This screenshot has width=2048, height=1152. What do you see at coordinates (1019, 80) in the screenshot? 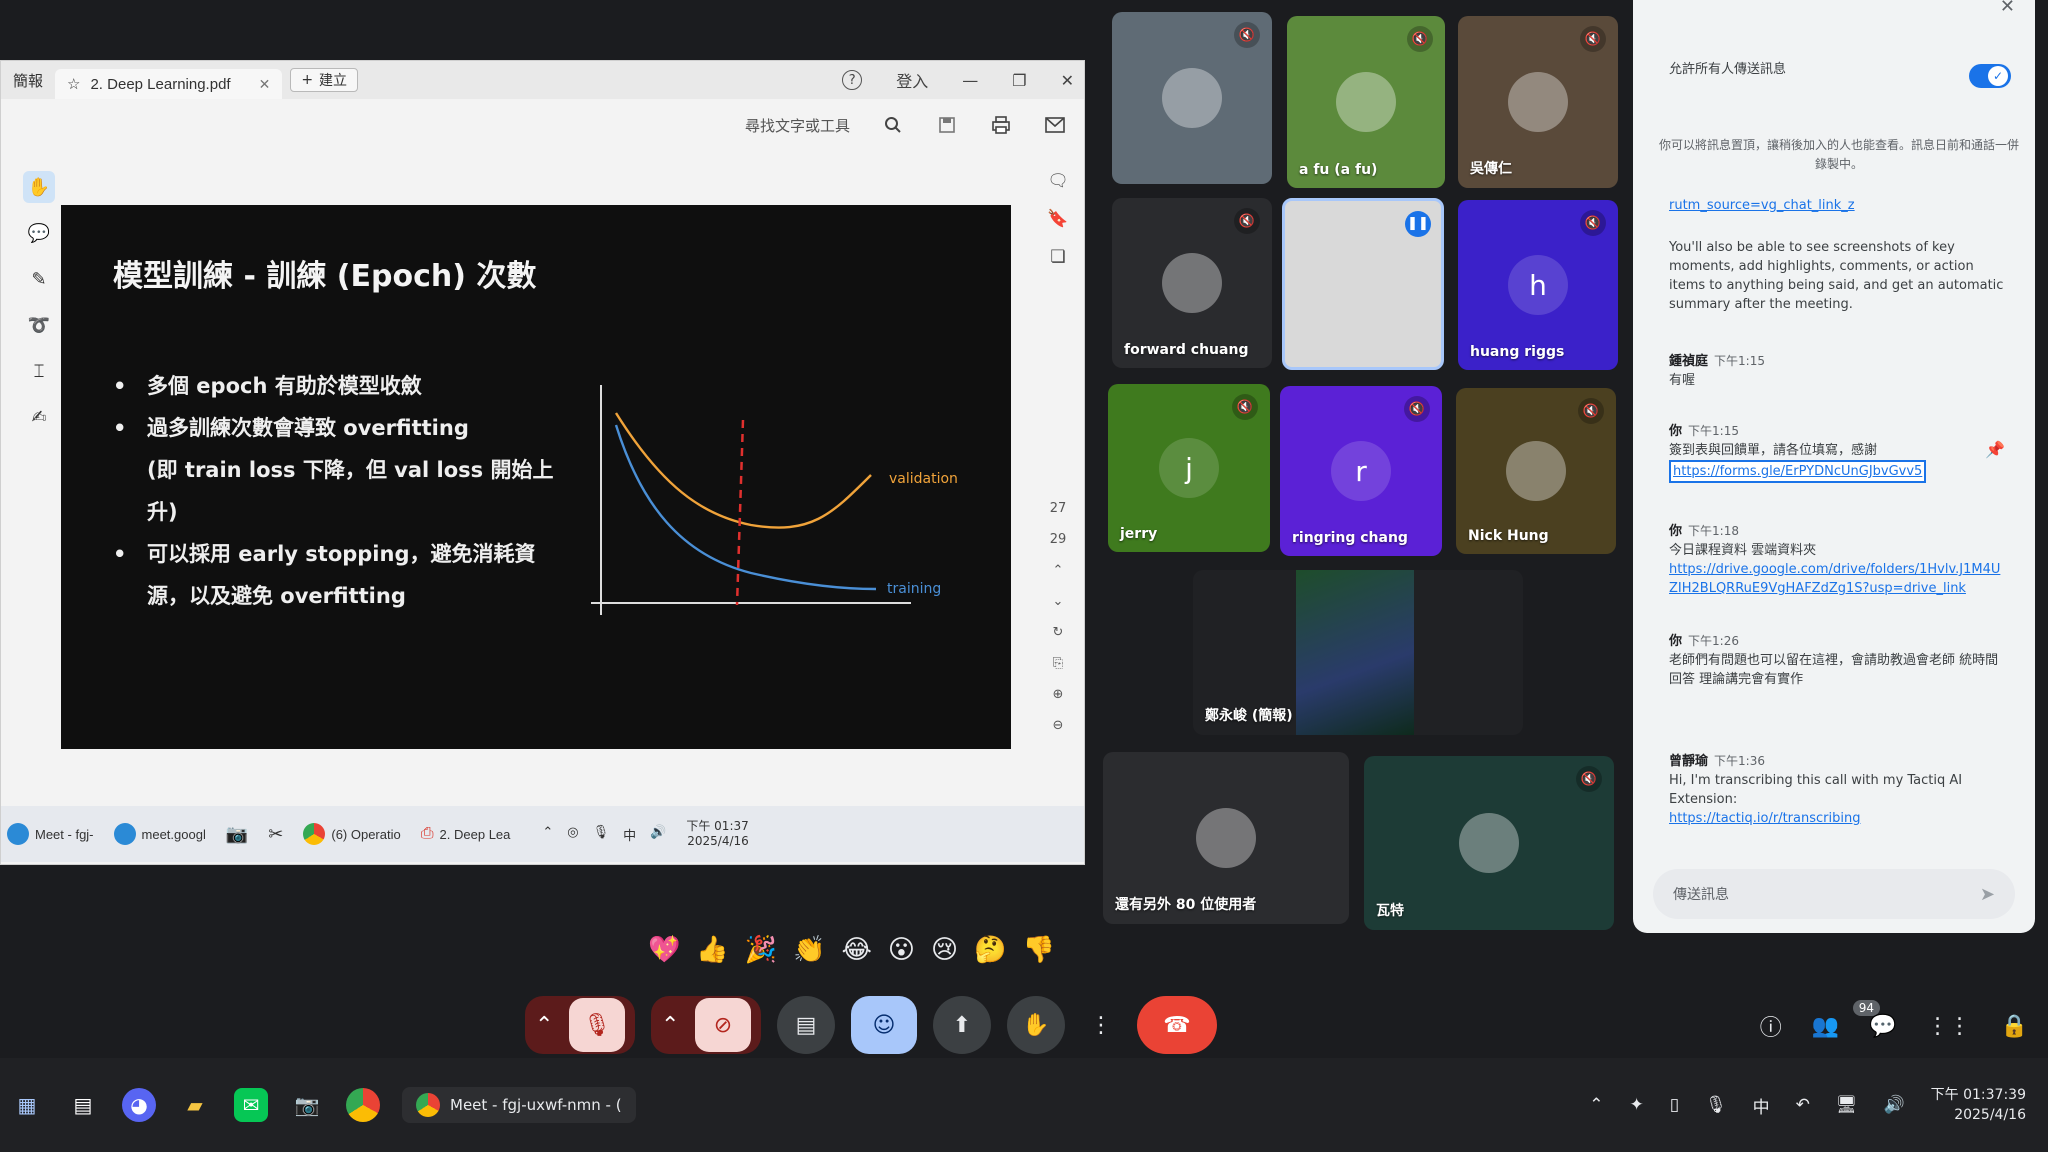
I see `restore-icon: ❐` at bounding box center [1019, 80].